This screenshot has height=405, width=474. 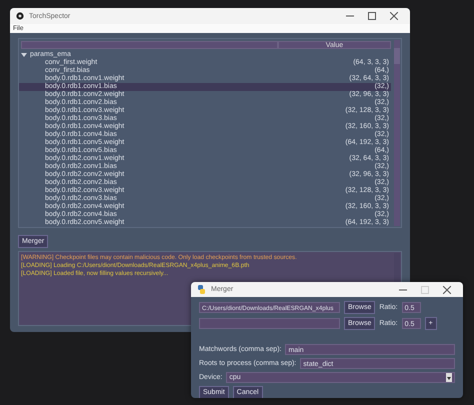 I want to click on path-field, so click(x=269, y=323).